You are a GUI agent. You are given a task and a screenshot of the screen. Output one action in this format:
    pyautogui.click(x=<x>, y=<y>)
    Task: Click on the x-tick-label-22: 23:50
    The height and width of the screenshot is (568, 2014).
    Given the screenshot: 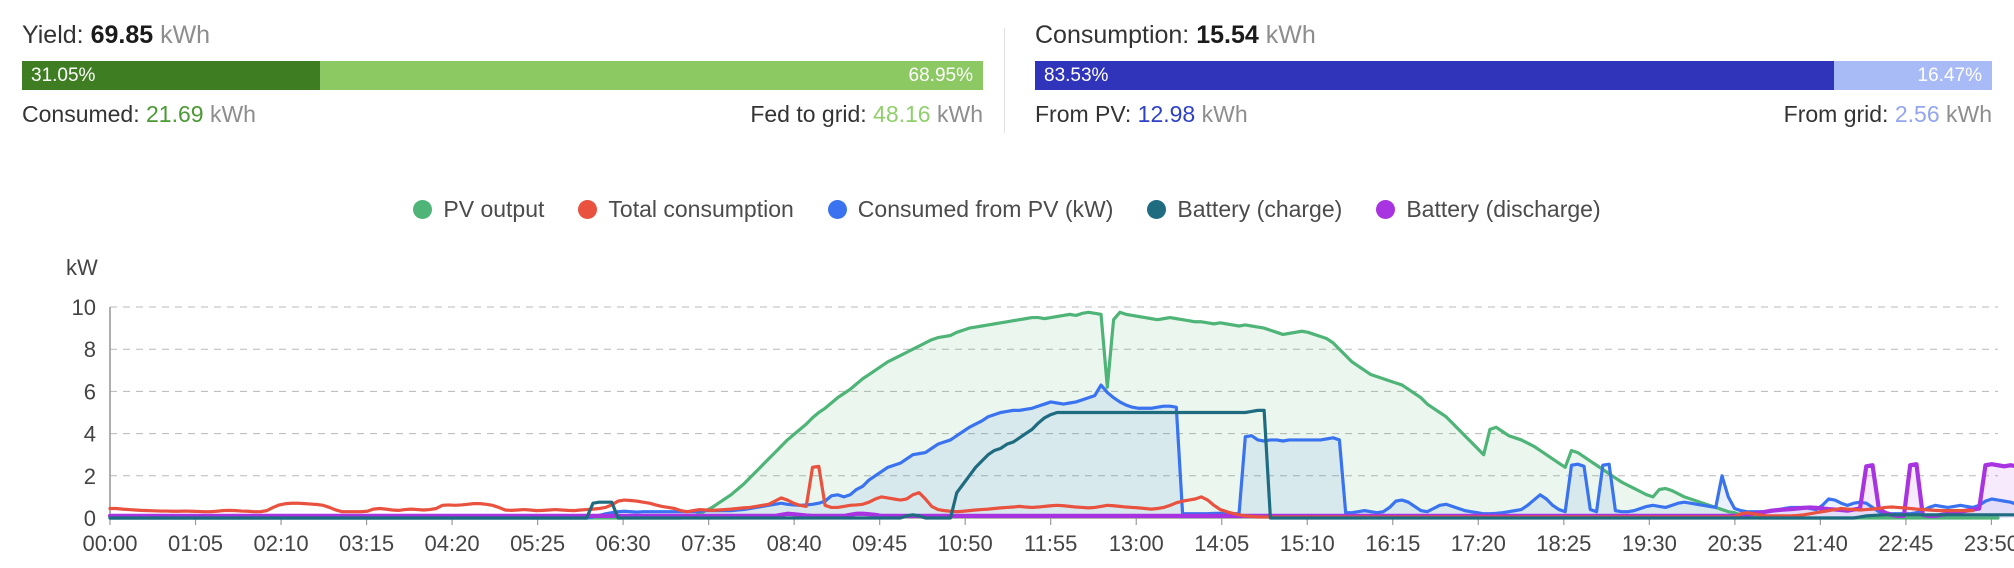 What is the action you would take?
    pyautogui.click(x=1989, y=543)
    